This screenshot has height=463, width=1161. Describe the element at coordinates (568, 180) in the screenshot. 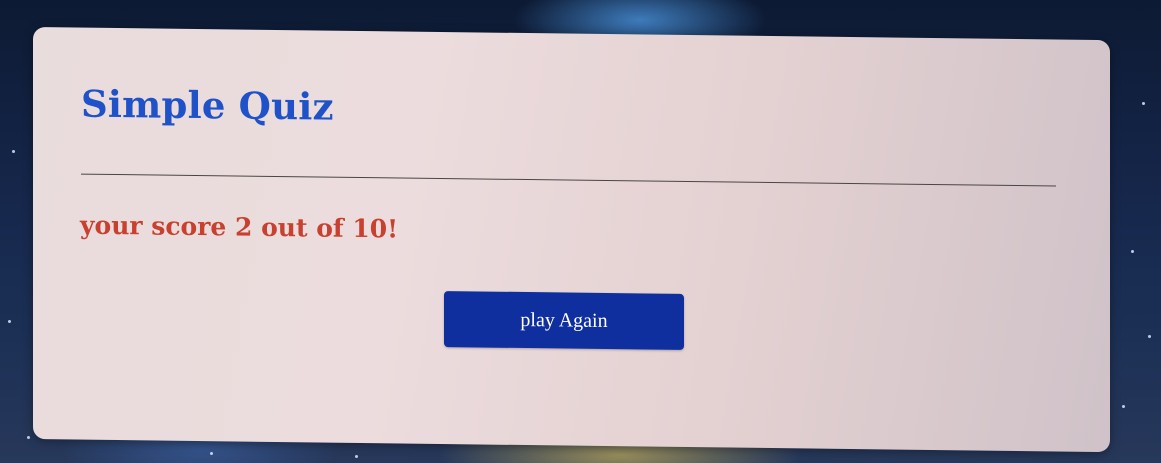

I see `title-divider` at that location.